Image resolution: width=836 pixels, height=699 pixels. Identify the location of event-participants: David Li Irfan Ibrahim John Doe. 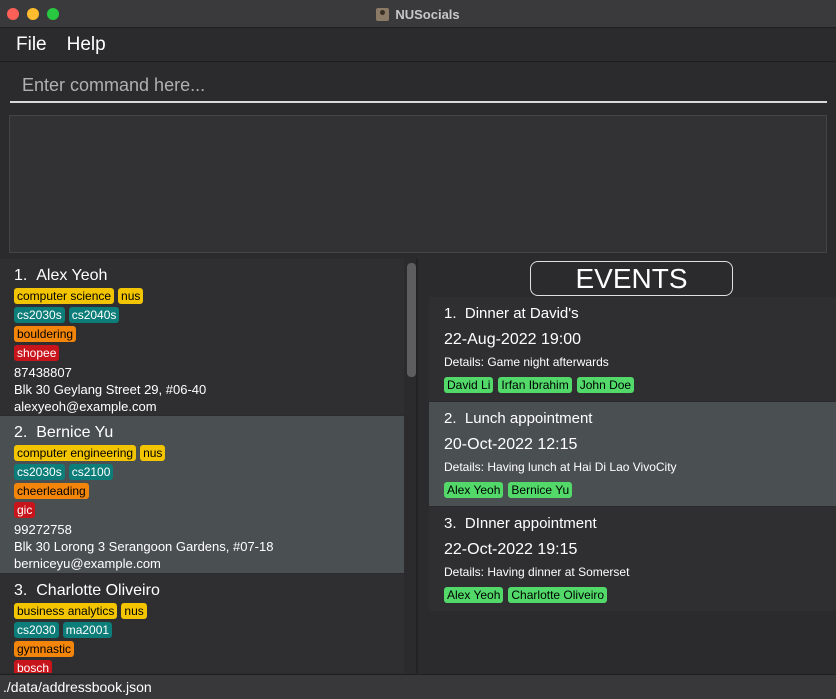
(640, 385).